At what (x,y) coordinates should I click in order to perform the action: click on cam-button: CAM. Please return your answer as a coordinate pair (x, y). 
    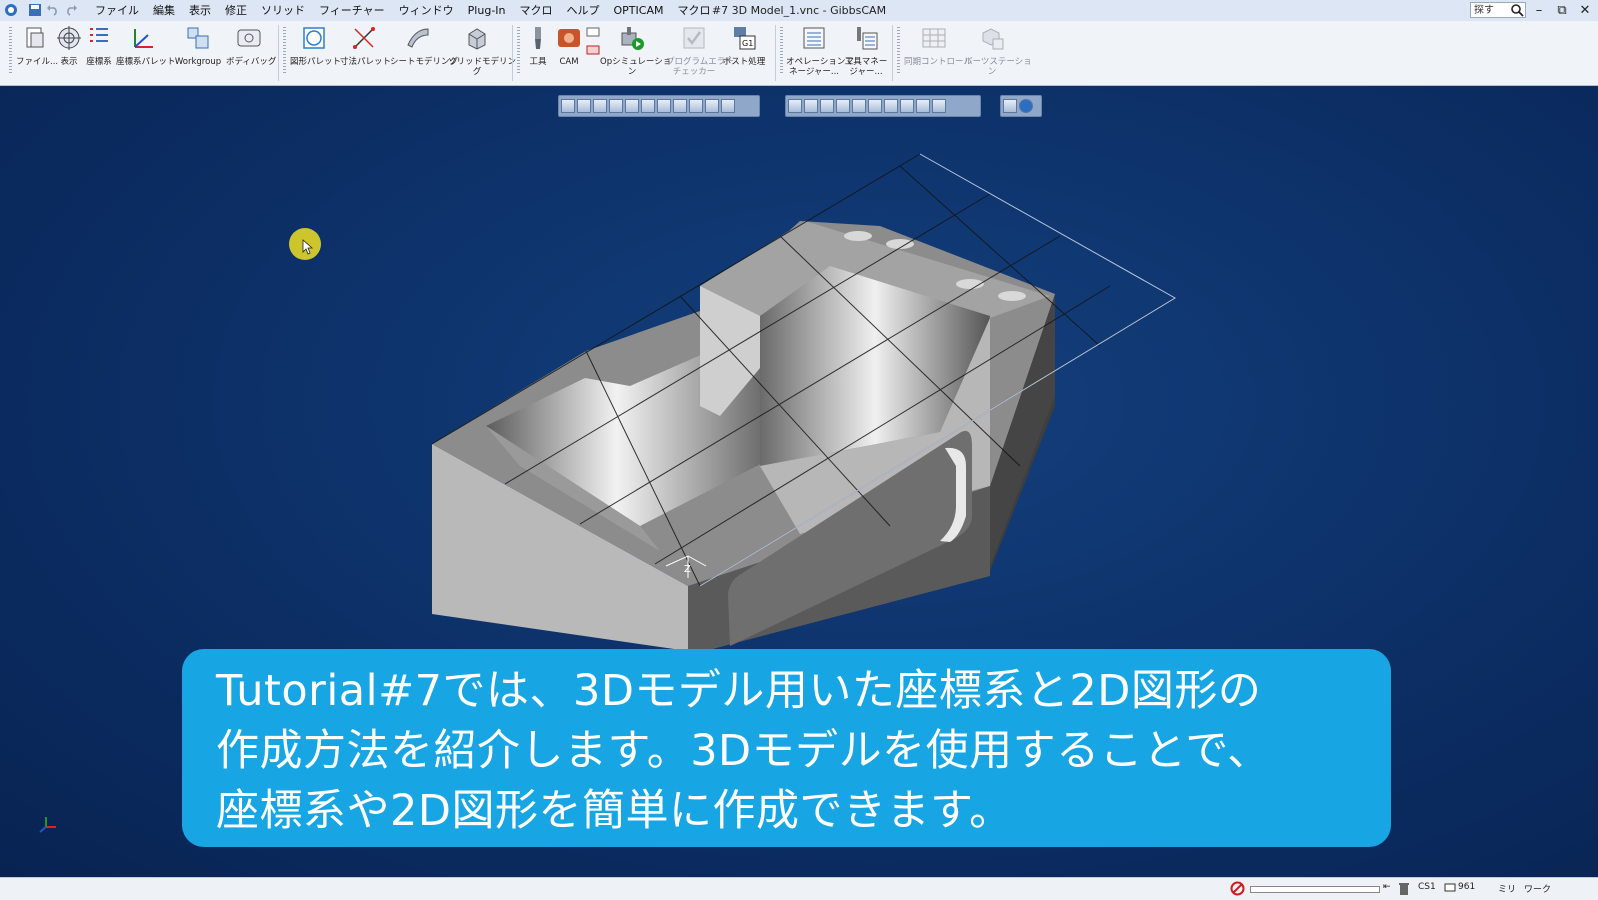
    Looking at the image, I should click on (569, 46).